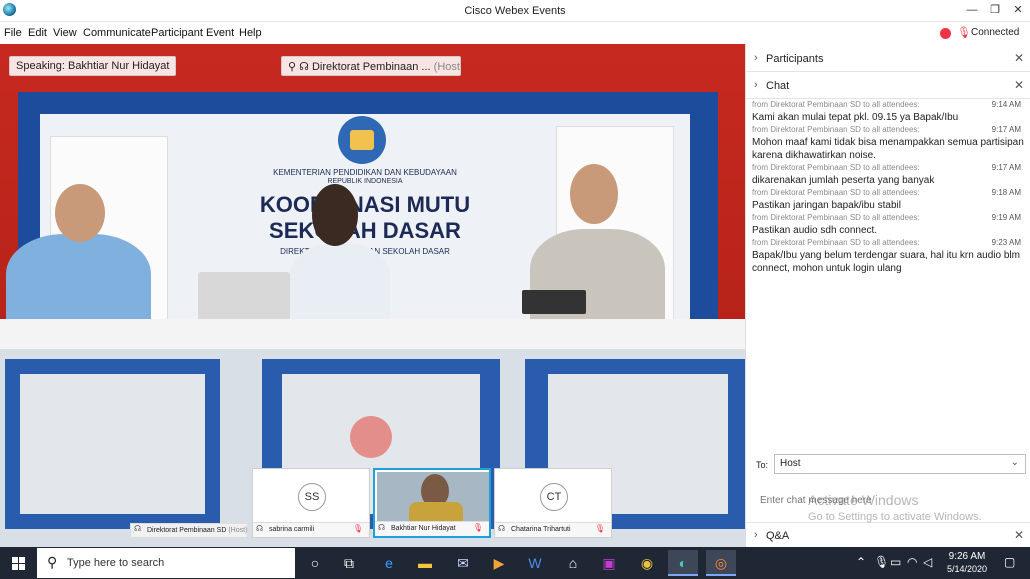 The image size is (1030, 579). Describe the element at coordinates (80, 213) in the screenshot. I see `speaker-left-head` at that location.